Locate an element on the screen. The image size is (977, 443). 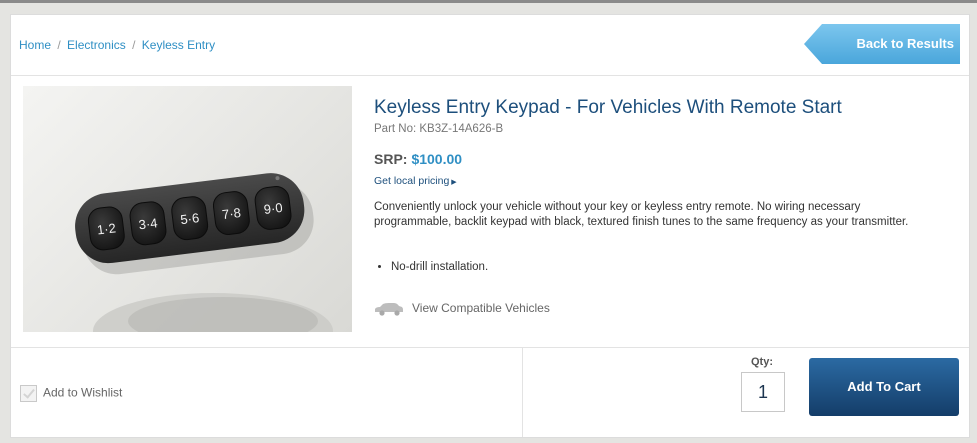
keypad-key-label: 3·4 is located at coordinates (148, 223).